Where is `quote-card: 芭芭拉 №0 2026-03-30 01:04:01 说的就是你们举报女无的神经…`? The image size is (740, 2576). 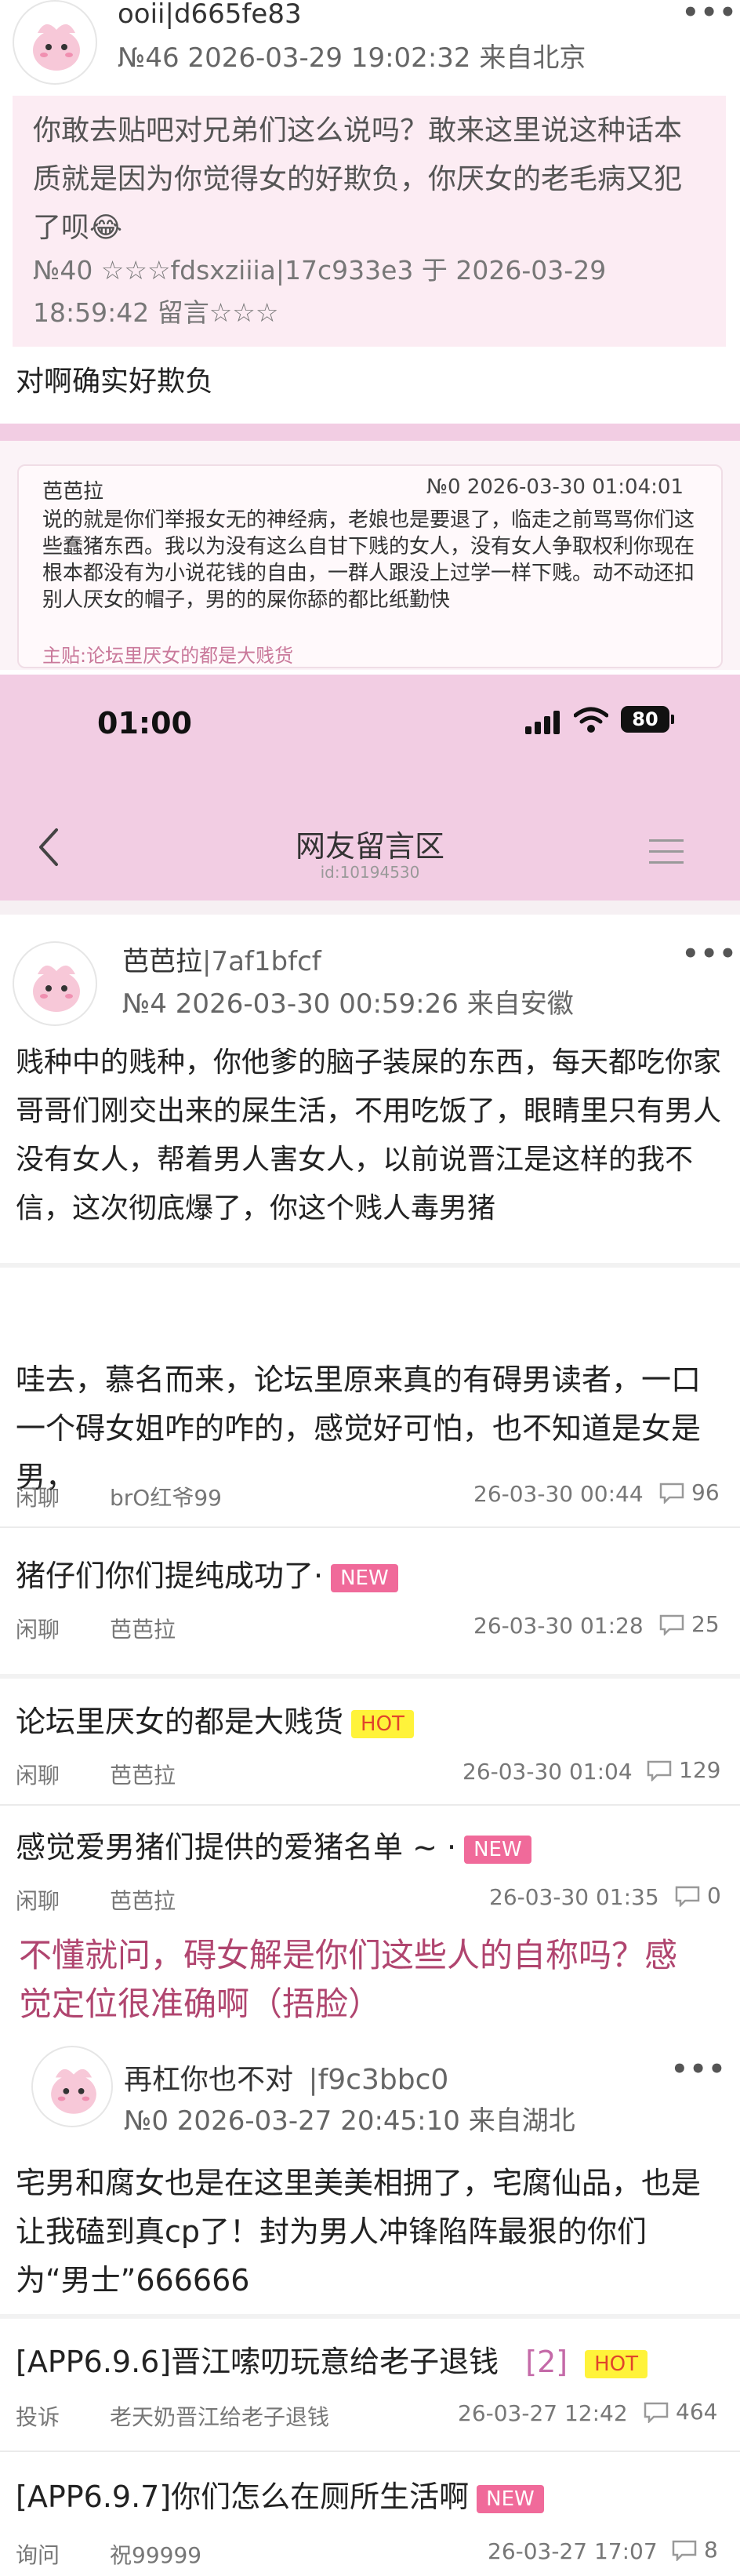 quote-card: 芭芭拉 №0 2026-03-30 01:04:01 说的就是你们举报女无的神经… is located at coordinates (370, 555).